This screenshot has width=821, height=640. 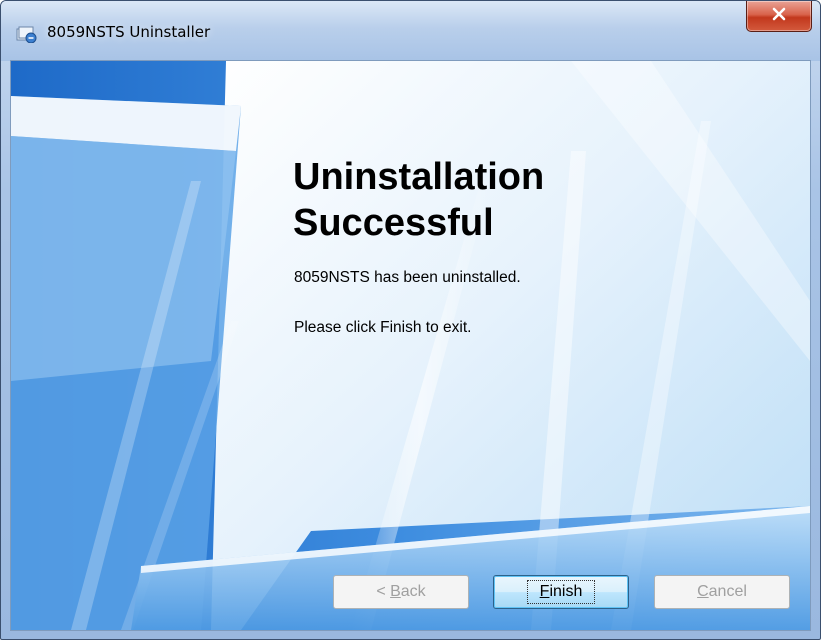 What do you see at coordinates (383, 327) in the screenshot?
I see `instruction-text: Please click Finish to exit.` at bounding box center [383, 327].